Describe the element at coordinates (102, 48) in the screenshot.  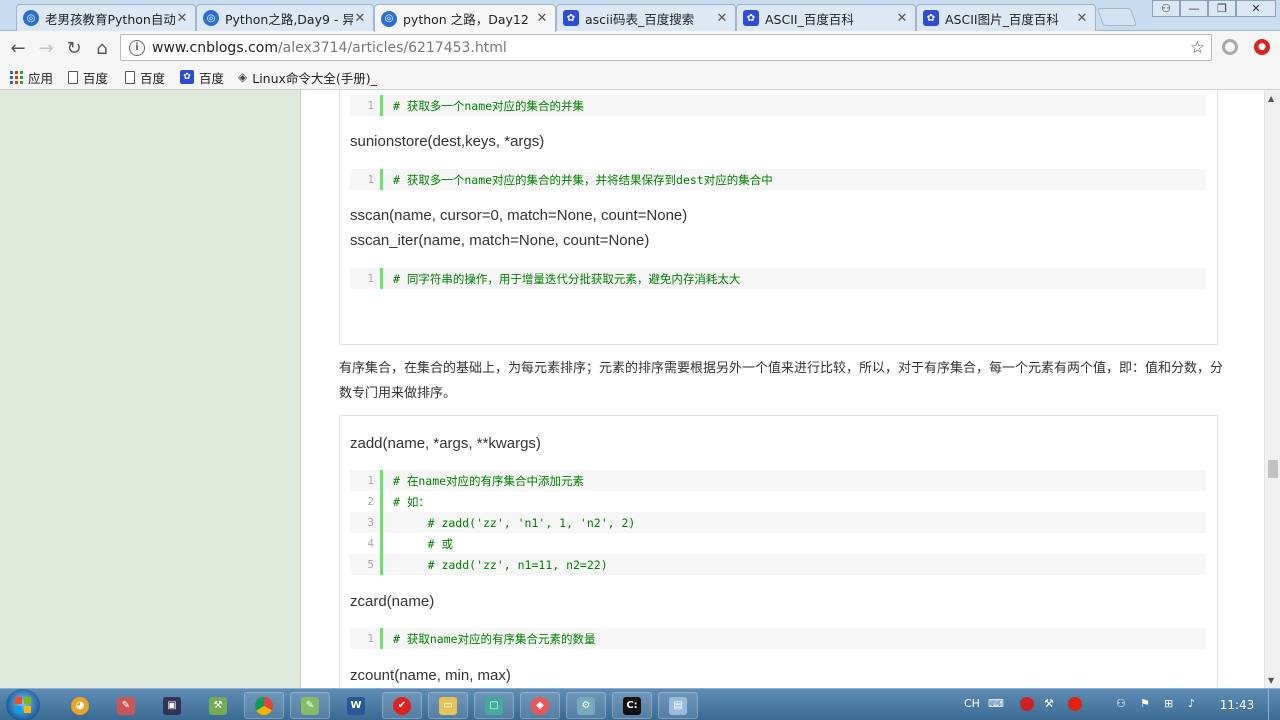
I see `home-icon: ⌂` at that location.